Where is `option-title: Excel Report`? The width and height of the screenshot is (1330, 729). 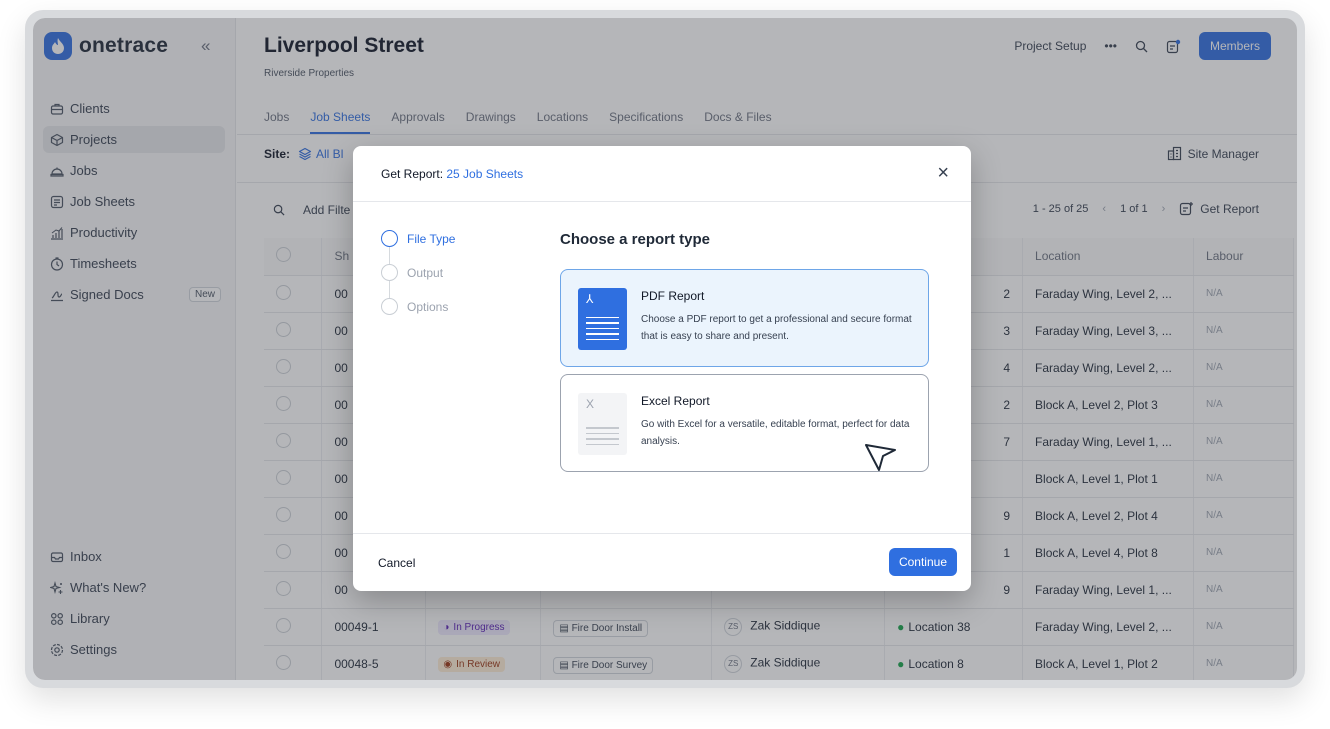
option-title: Excel Report is located at coordinates (675, 401).